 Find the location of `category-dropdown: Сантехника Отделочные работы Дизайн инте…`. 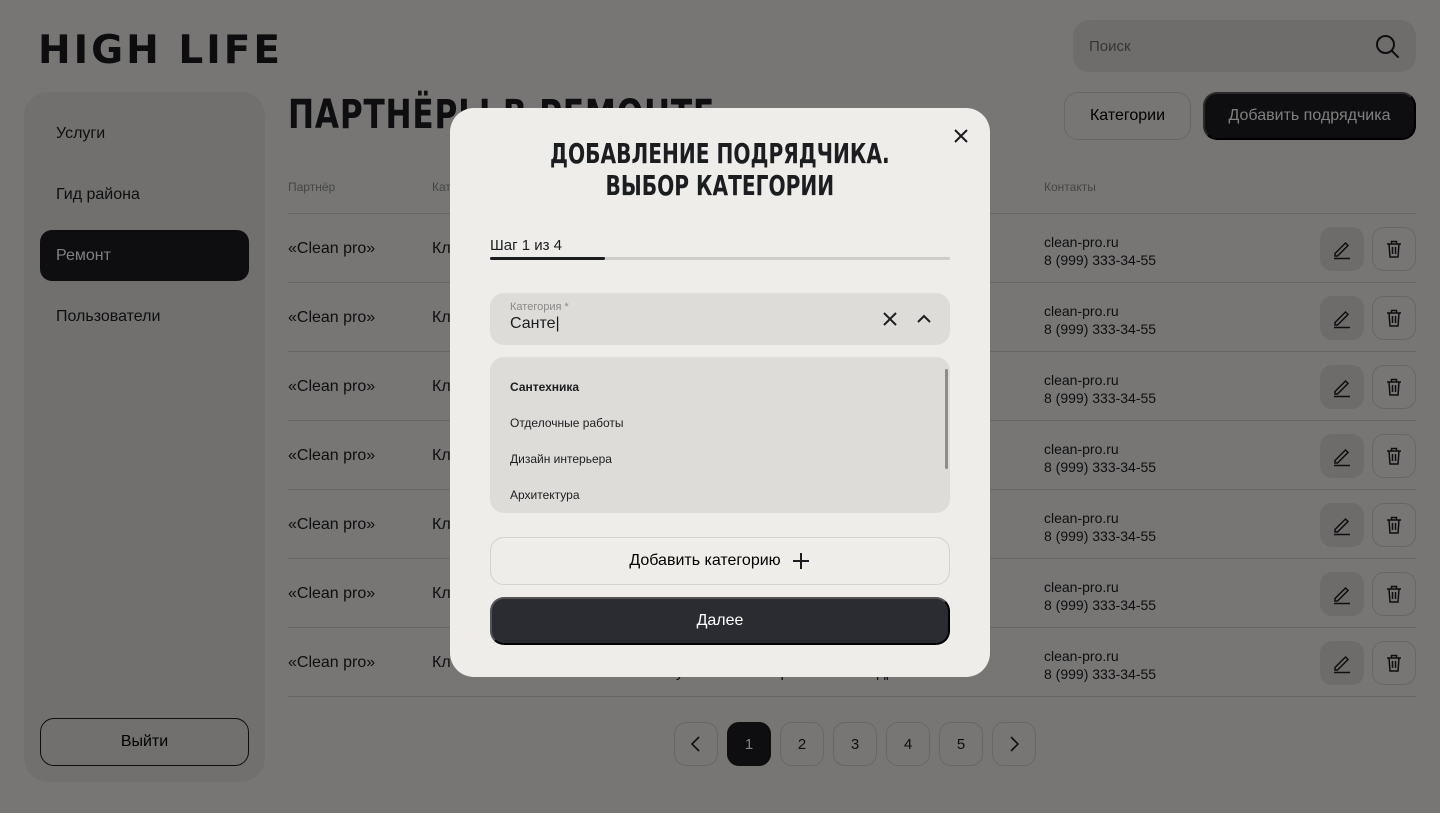

category-dropdown: Сантехника Отделочные работы Дизайн инте… is located at coordinates (720, 435).